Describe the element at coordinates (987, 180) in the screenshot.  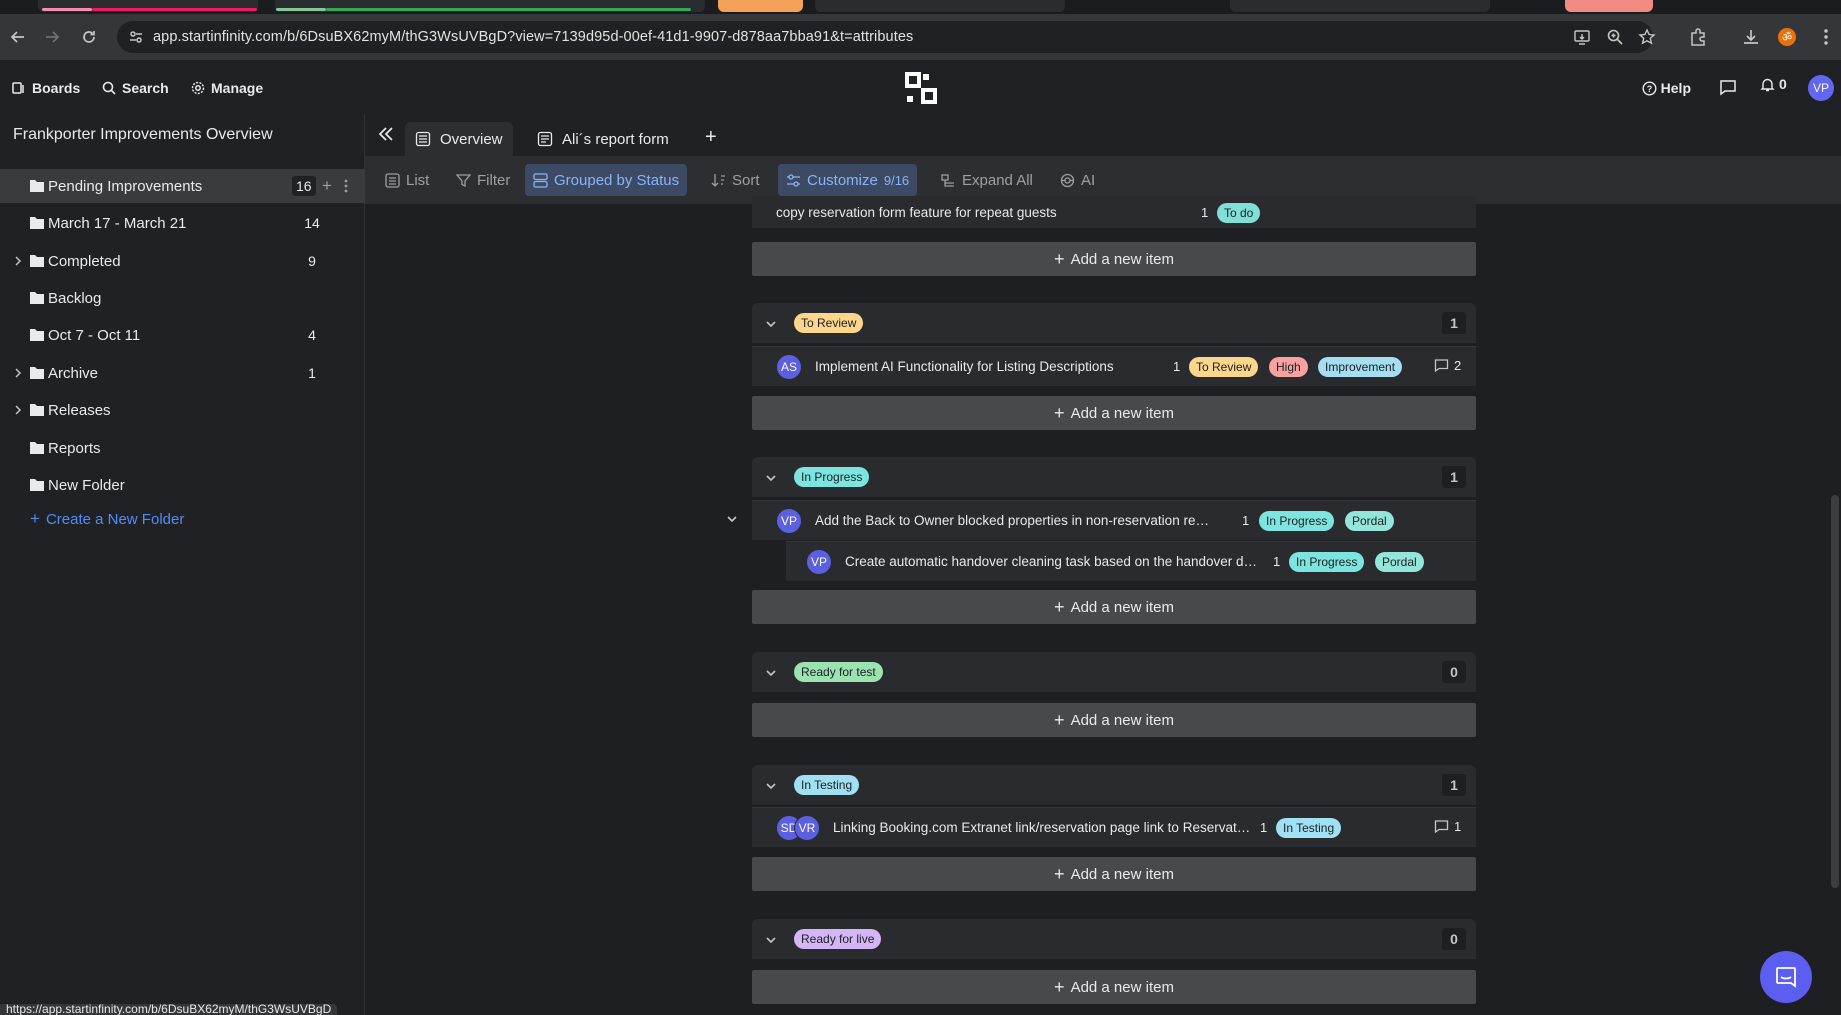
I see `expand-all-button: Expand All` at that location.